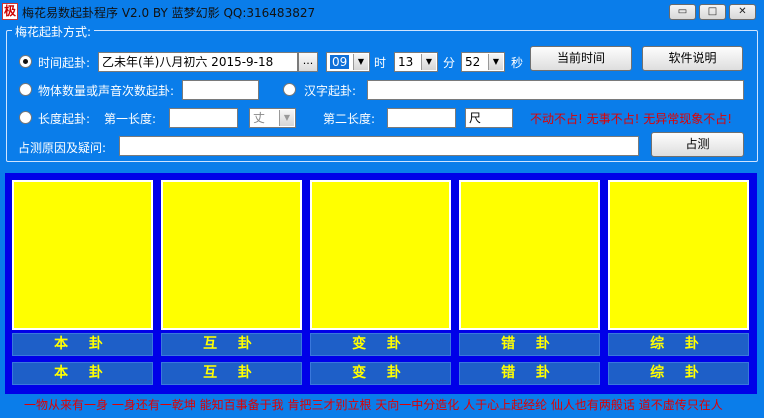  What do you see at coordinates (198, 62) in the screenshot?
I see `lunar-date-field: 乙未年(羊)八月初六 2015-9-18` at bounding box center [198, 62].